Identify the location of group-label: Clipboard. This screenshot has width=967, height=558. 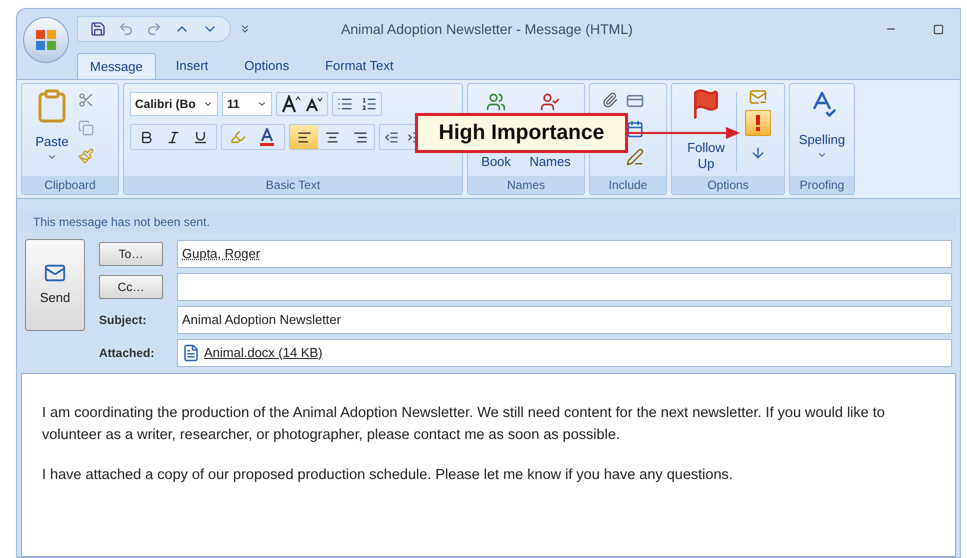
(70, 185).